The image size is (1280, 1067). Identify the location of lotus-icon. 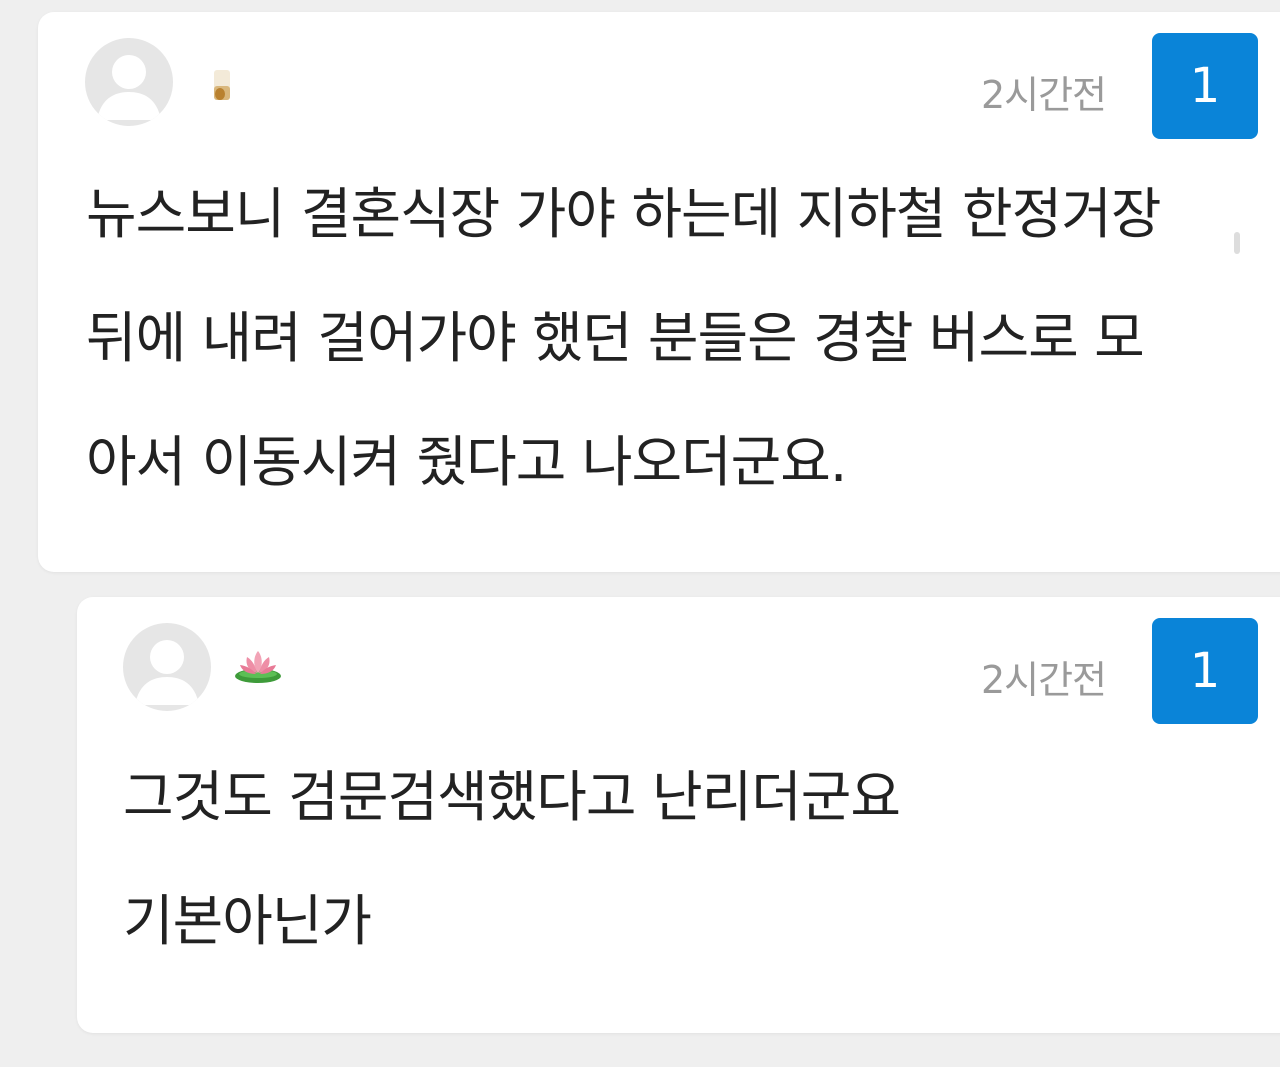
(258, 665).